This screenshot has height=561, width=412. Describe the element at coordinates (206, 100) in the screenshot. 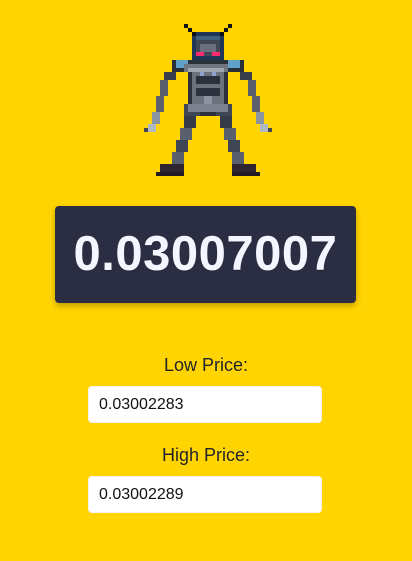

I see `pixel-robot-icon` at that location.